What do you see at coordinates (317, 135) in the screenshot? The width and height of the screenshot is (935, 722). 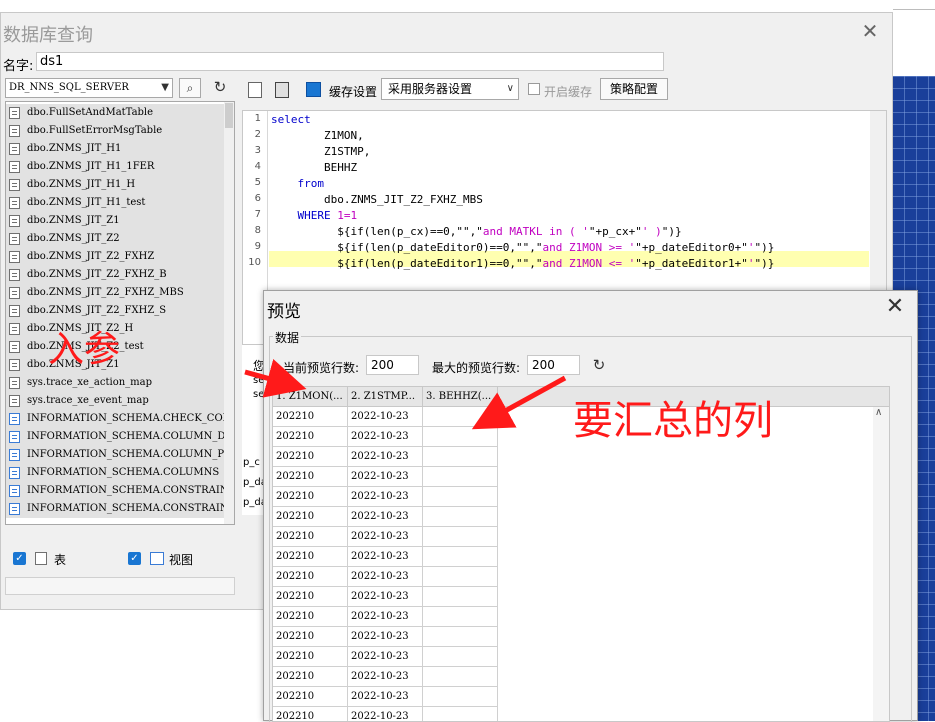 I see `sql-line: Z1MON,` at bounding box center [317, 135].